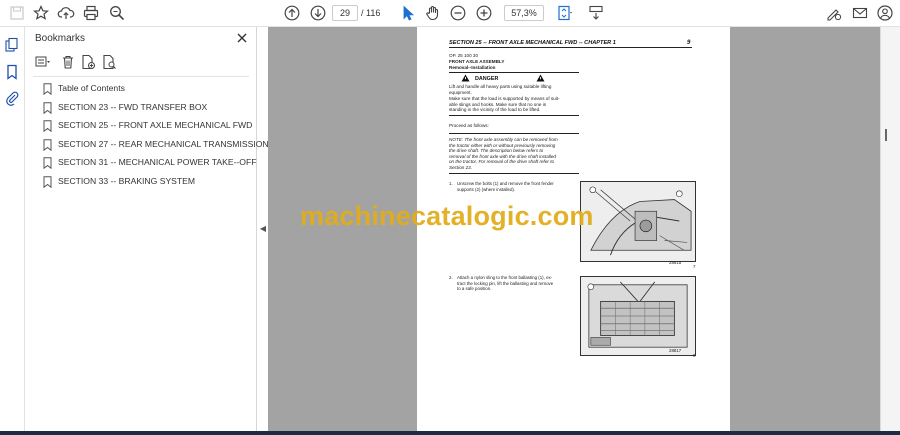  I want to click on bookmark-section-25: SECTION 25 -- FRONT AXLE MECHANICAL FWD, so click(148, 127).